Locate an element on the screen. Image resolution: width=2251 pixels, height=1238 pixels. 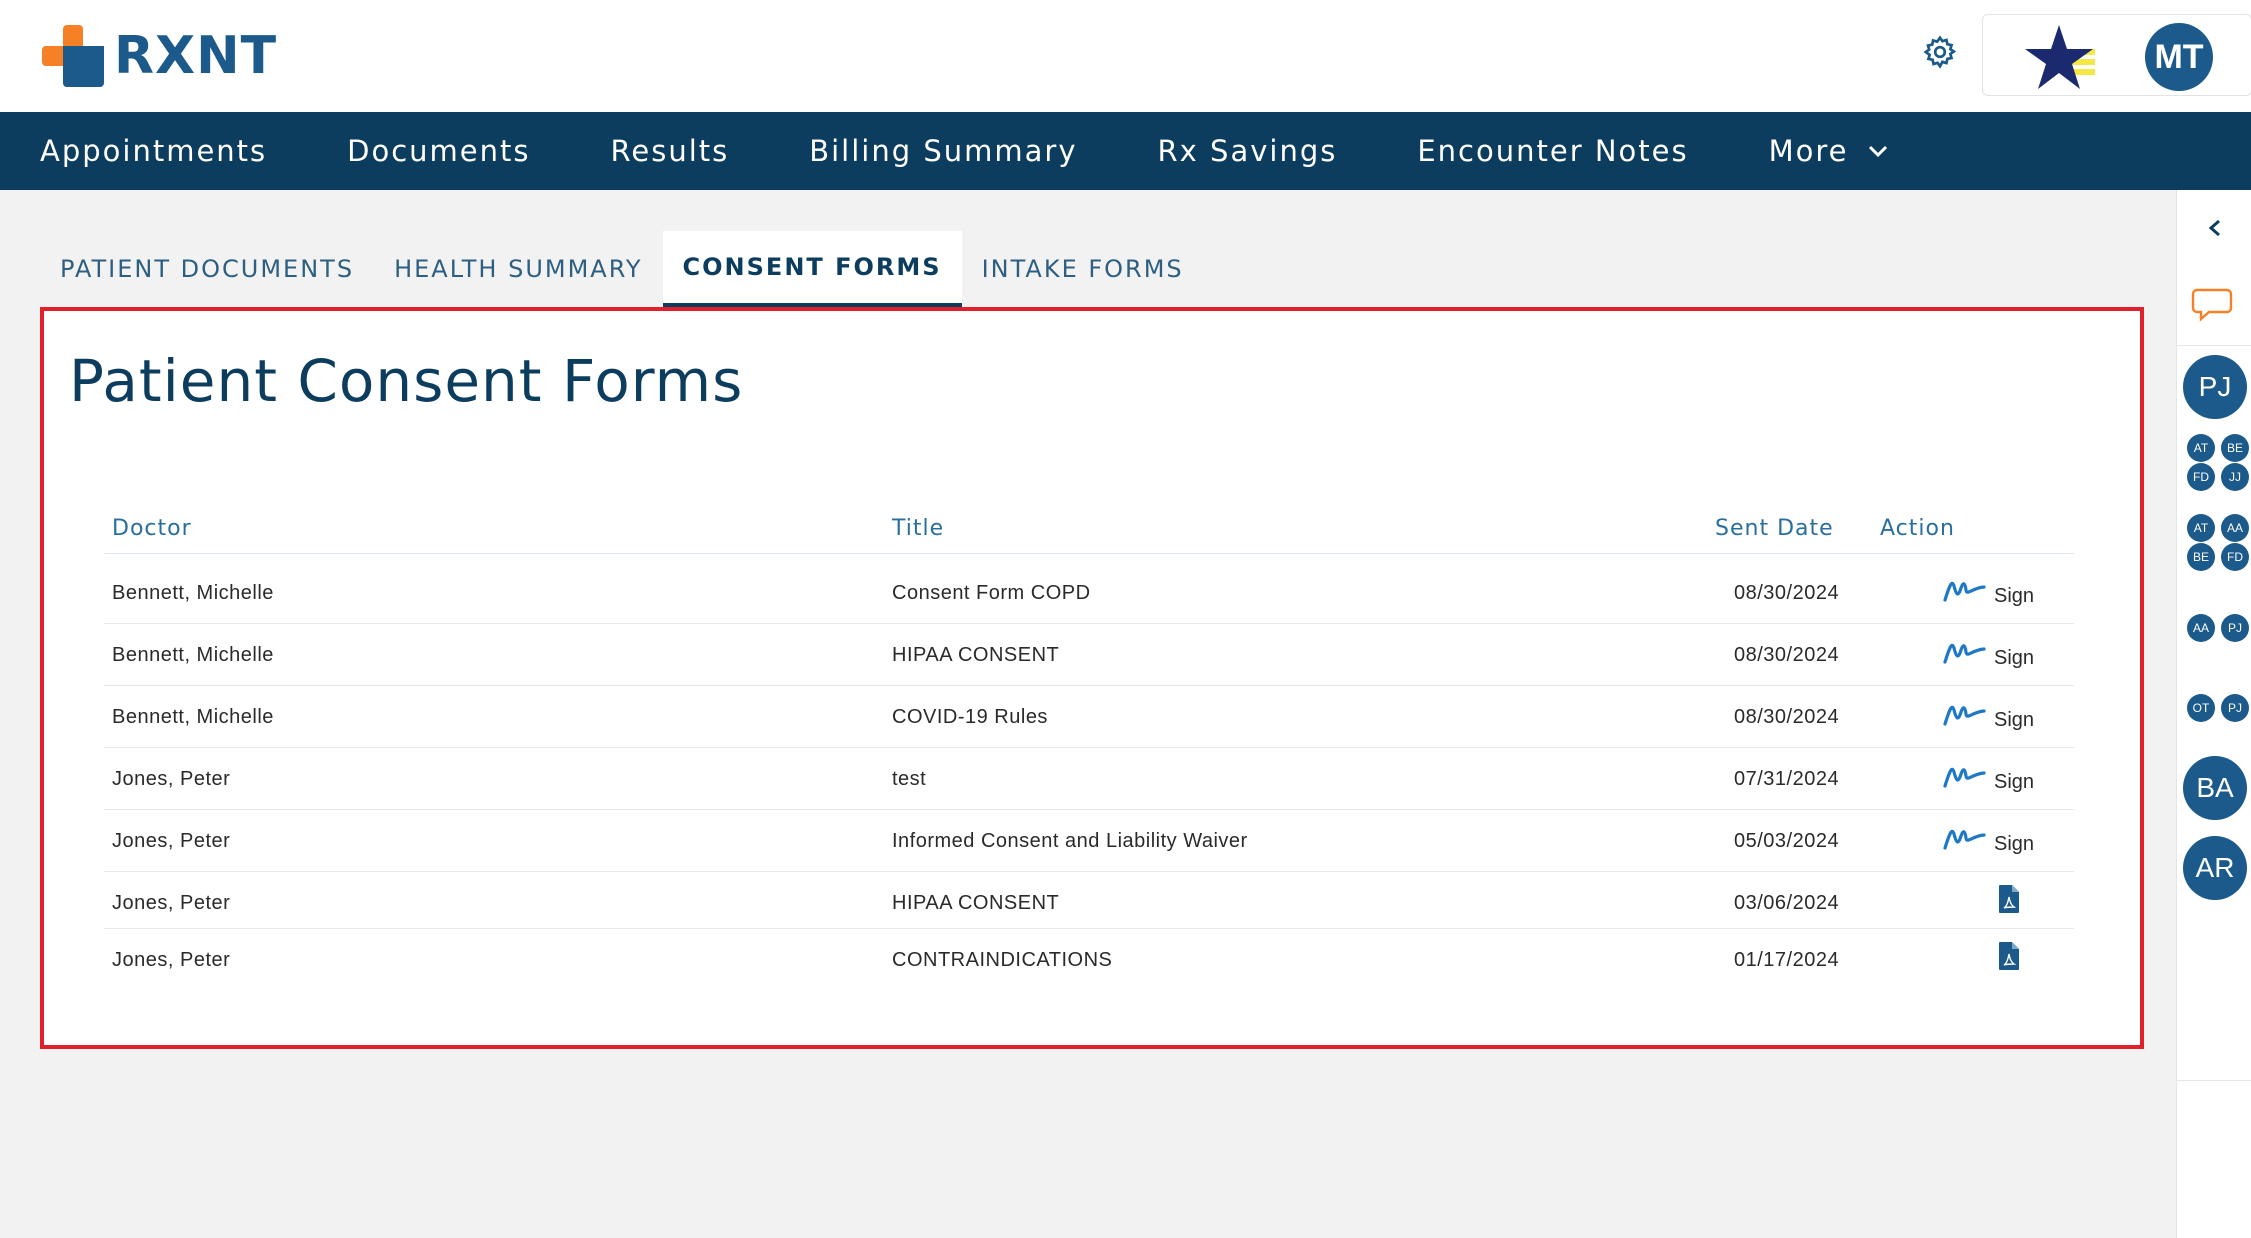
star-logo-icon is located at coordinates (2060, 57).